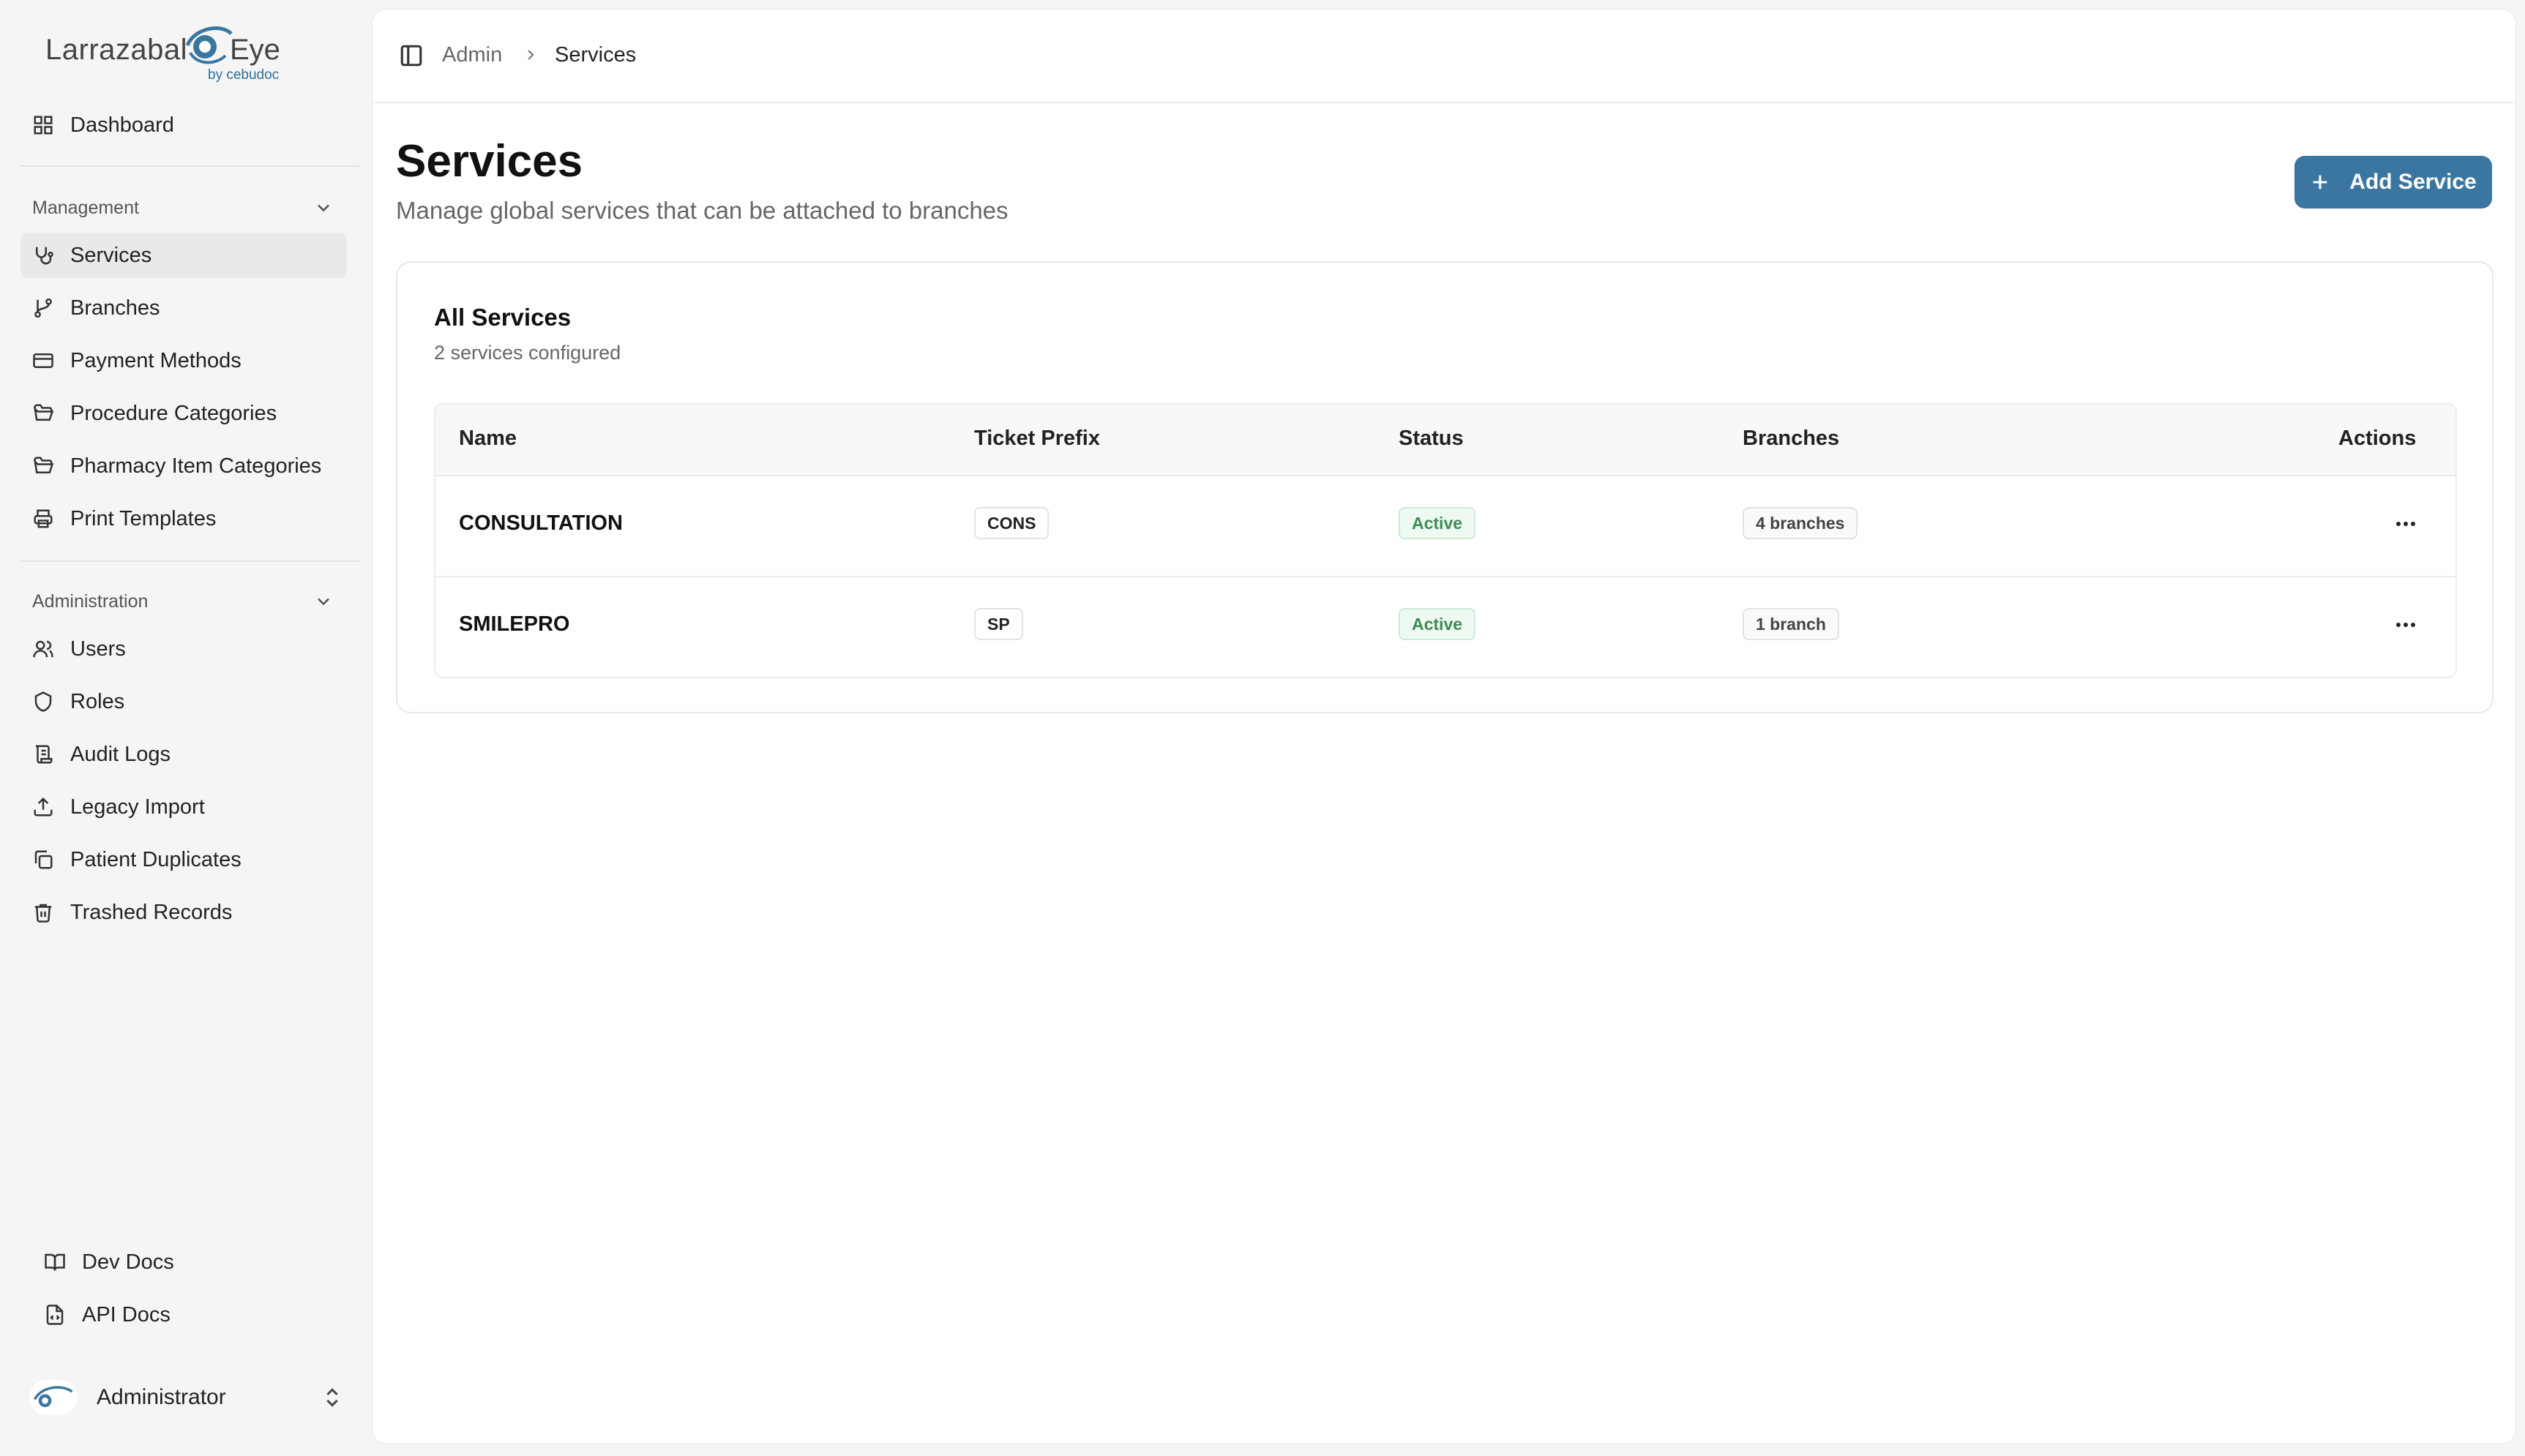 This screenshot has height=1456, width=2525. I want to click on sidebar-toggle-icon, so click(412, 56).